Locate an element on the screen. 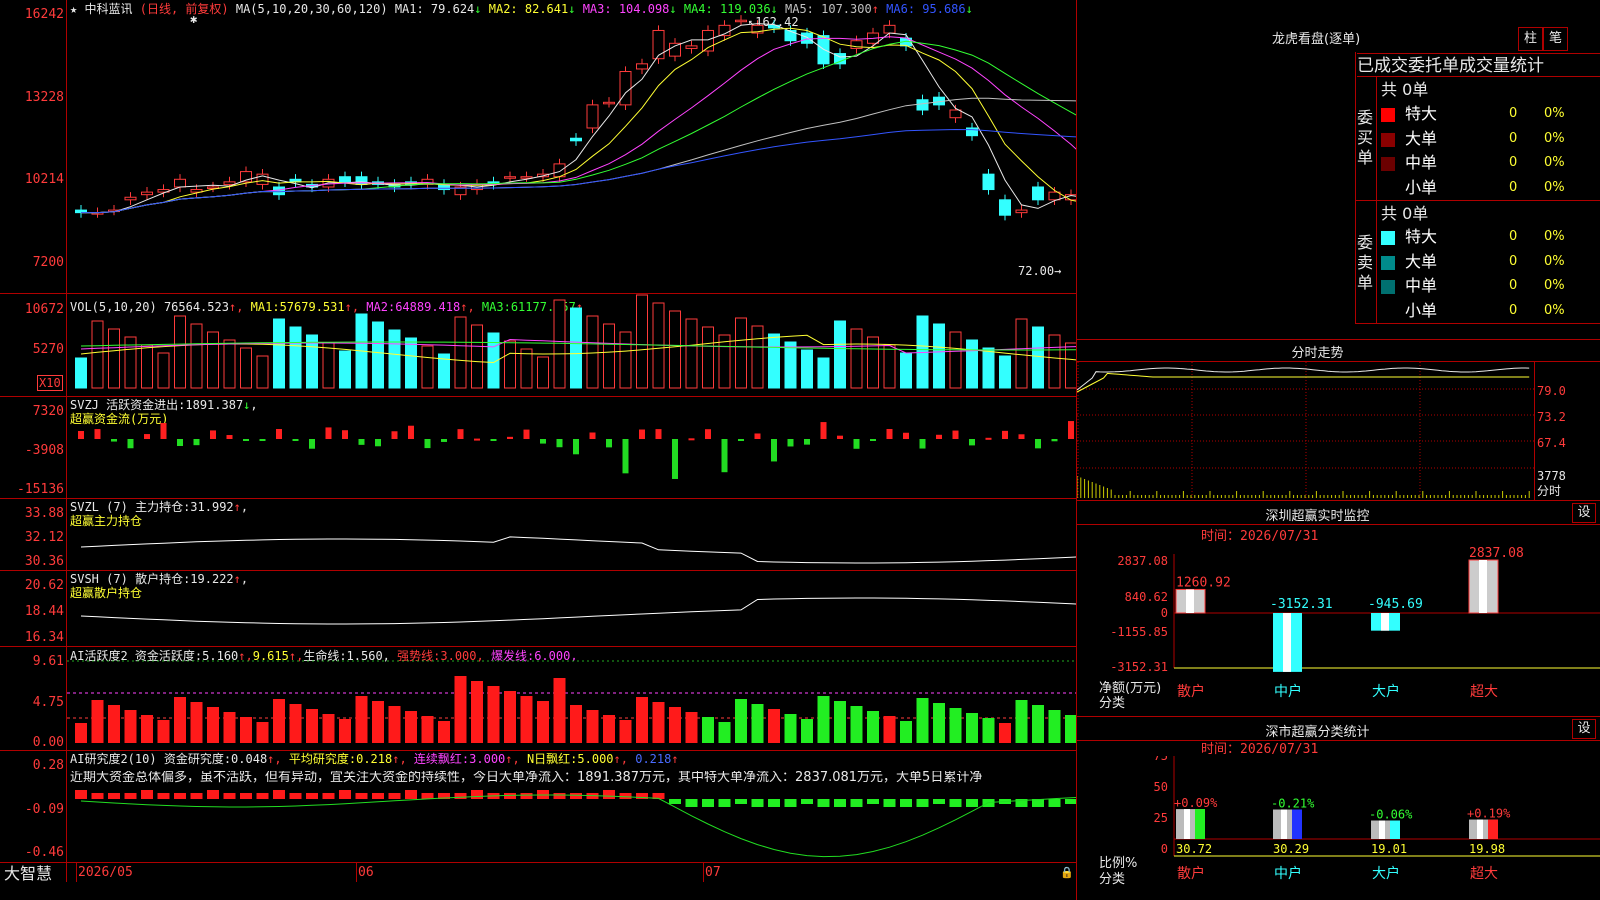 The image size is (1600, 900). lhkp-left-border is located at coordinates (1355, 188).